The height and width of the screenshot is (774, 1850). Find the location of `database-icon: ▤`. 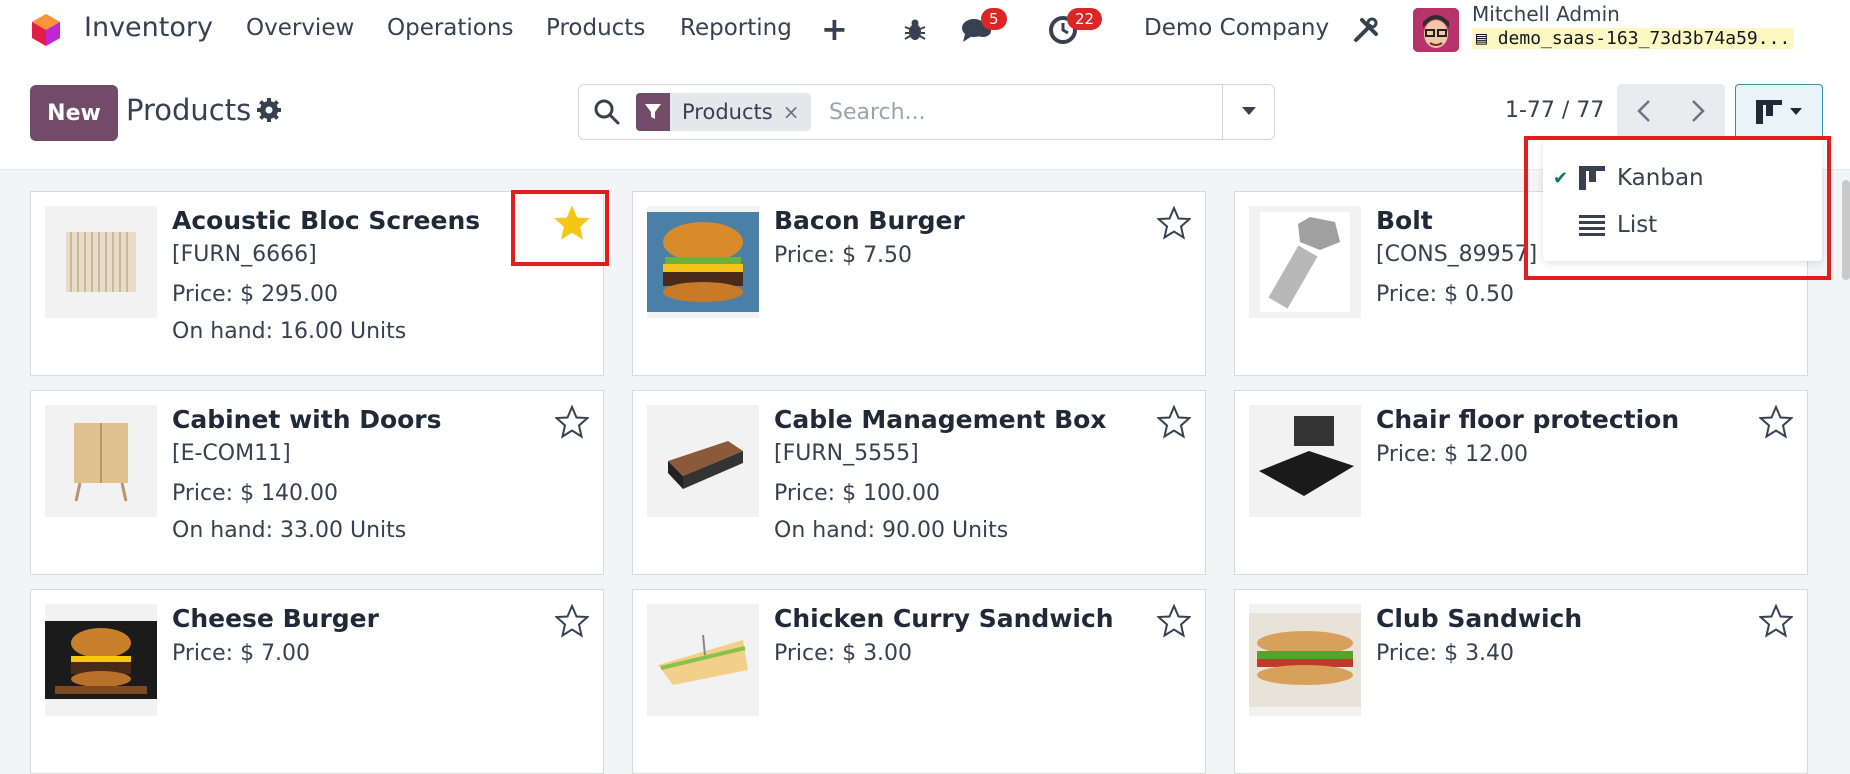

database-icon: ▤ is located at coordinates (1481, 38).